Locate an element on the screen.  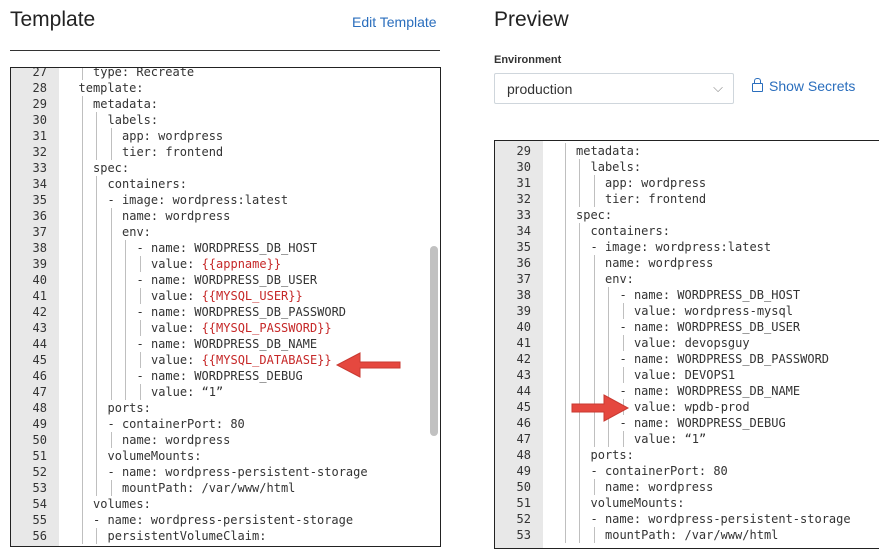
code-token: spec: is located at coordinates (594, 215).